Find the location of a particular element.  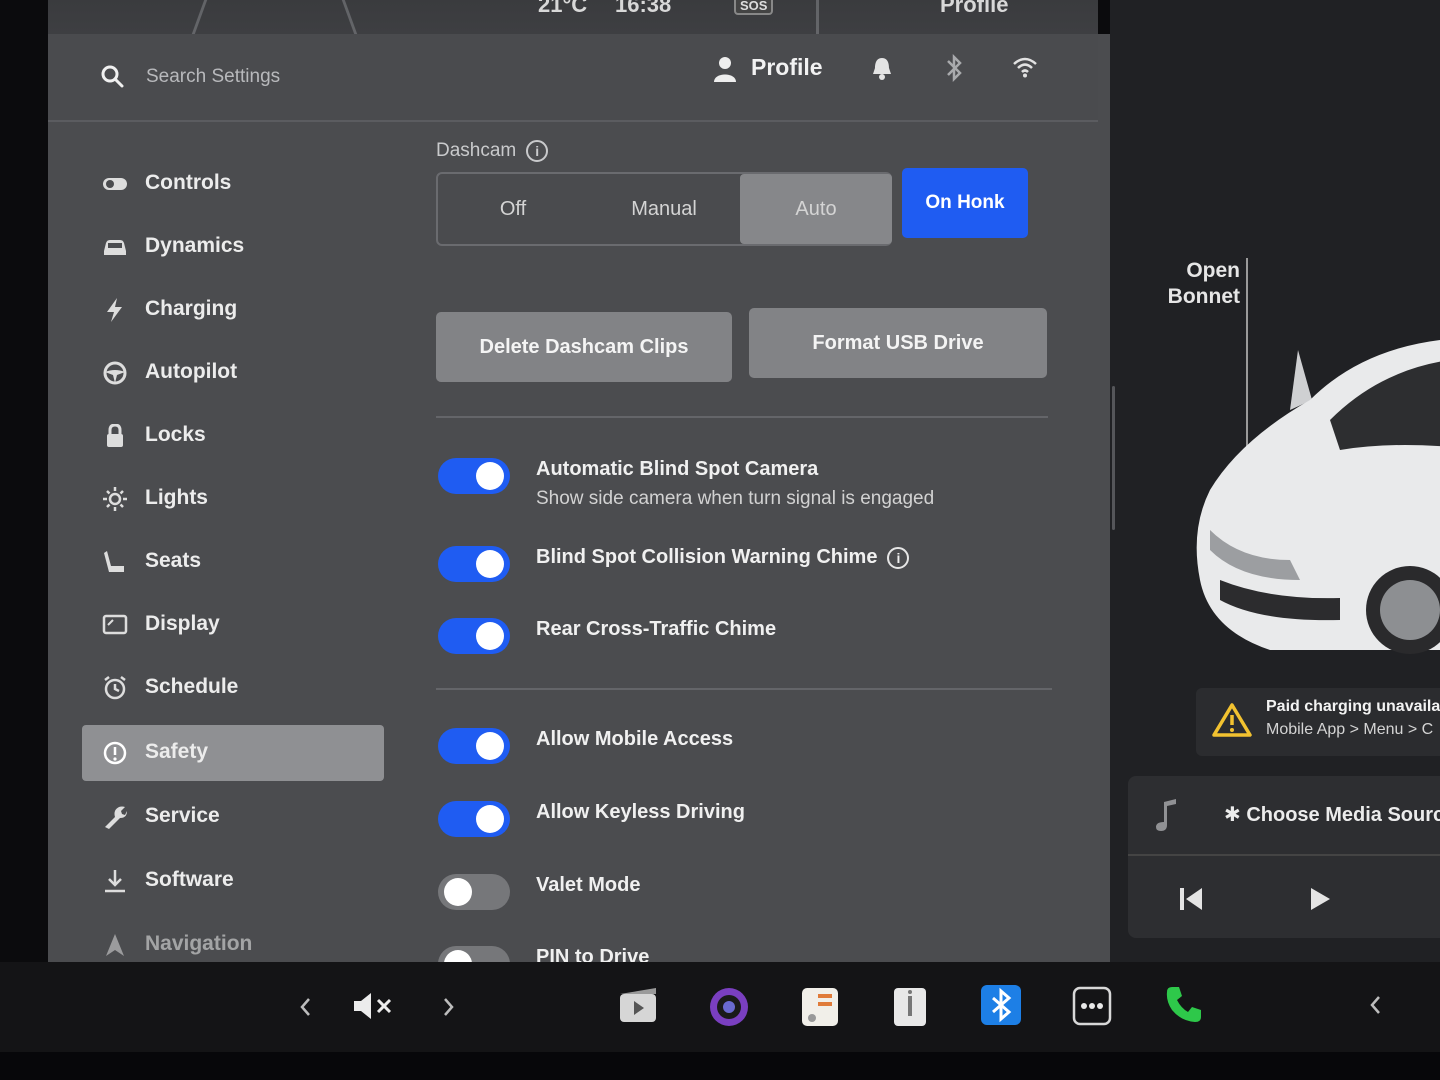

sidebar-item-controls: Controls is located at coordinates (233, 184).